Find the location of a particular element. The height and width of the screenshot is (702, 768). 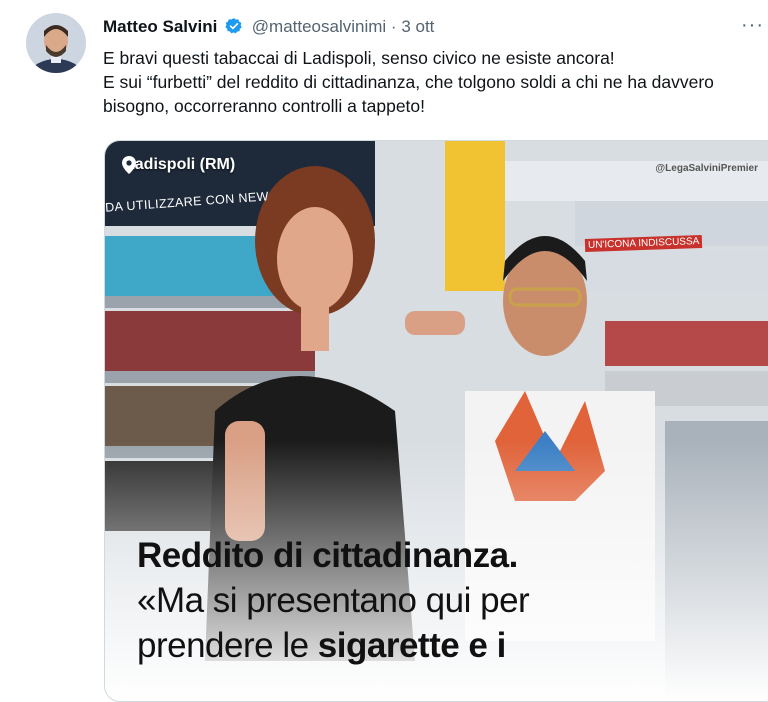

image-quote-line-2: prendere le sigarette e i is located at coordinates (333, 645).